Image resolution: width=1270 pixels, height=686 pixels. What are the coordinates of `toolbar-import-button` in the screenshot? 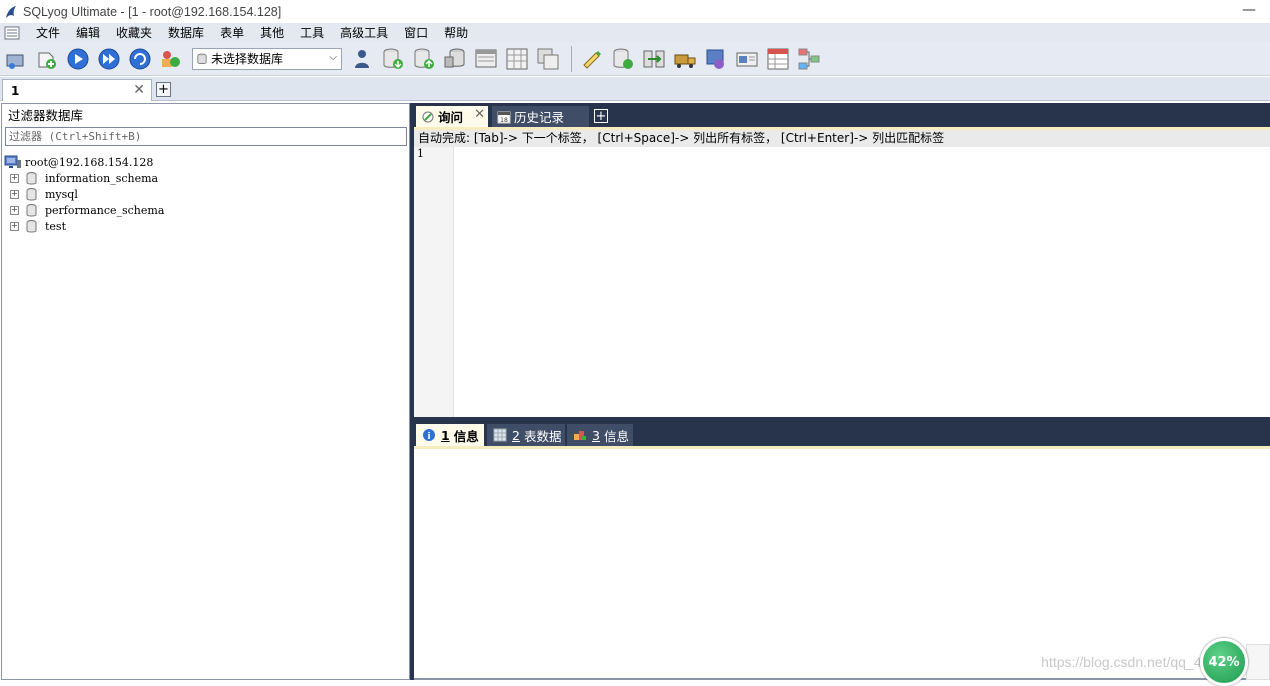 It's located at (685, 59).